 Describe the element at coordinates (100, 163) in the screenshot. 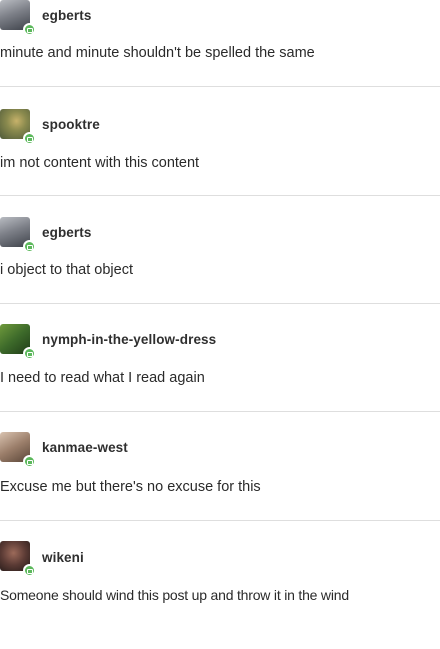

I see `post-text: im not content with this content` at that location.